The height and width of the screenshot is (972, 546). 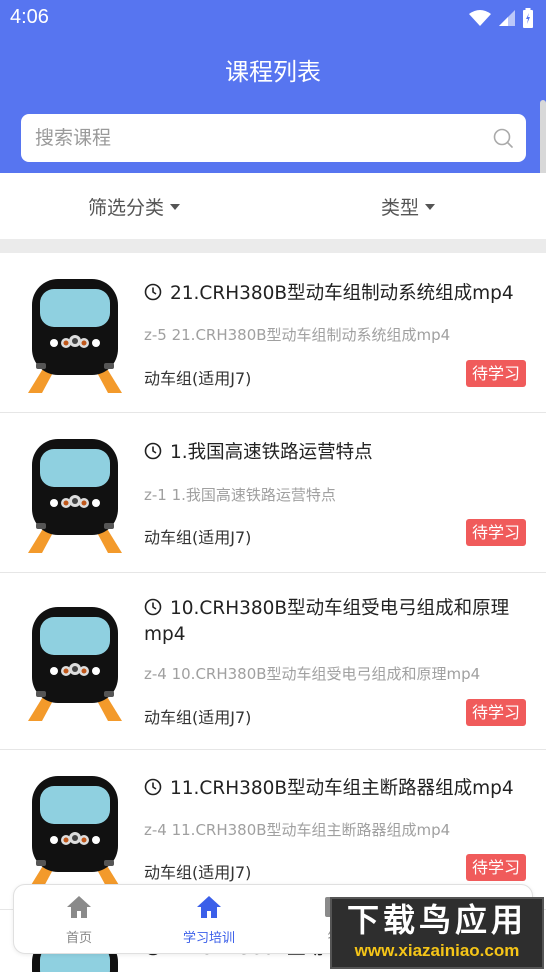 I want to click on tab-home-label: 首页, so click(x=78, y=938).